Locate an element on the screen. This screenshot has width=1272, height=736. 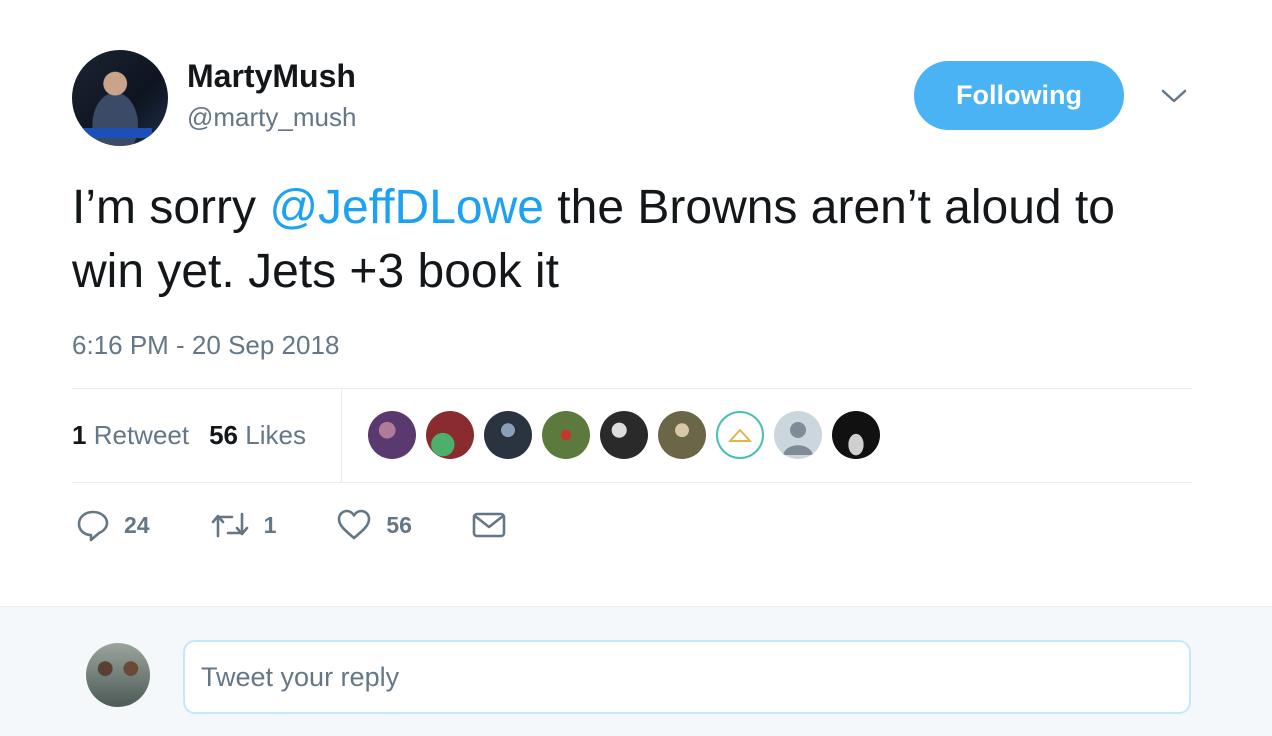
envelope-icon is located at coordinates (489, 525).